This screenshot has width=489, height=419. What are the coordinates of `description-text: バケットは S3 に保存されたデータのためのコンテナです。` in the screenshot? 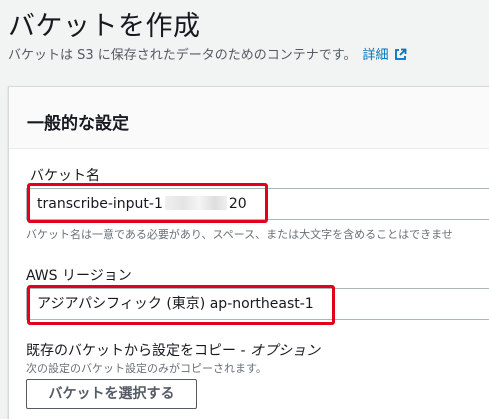 It's located at (182, 55).